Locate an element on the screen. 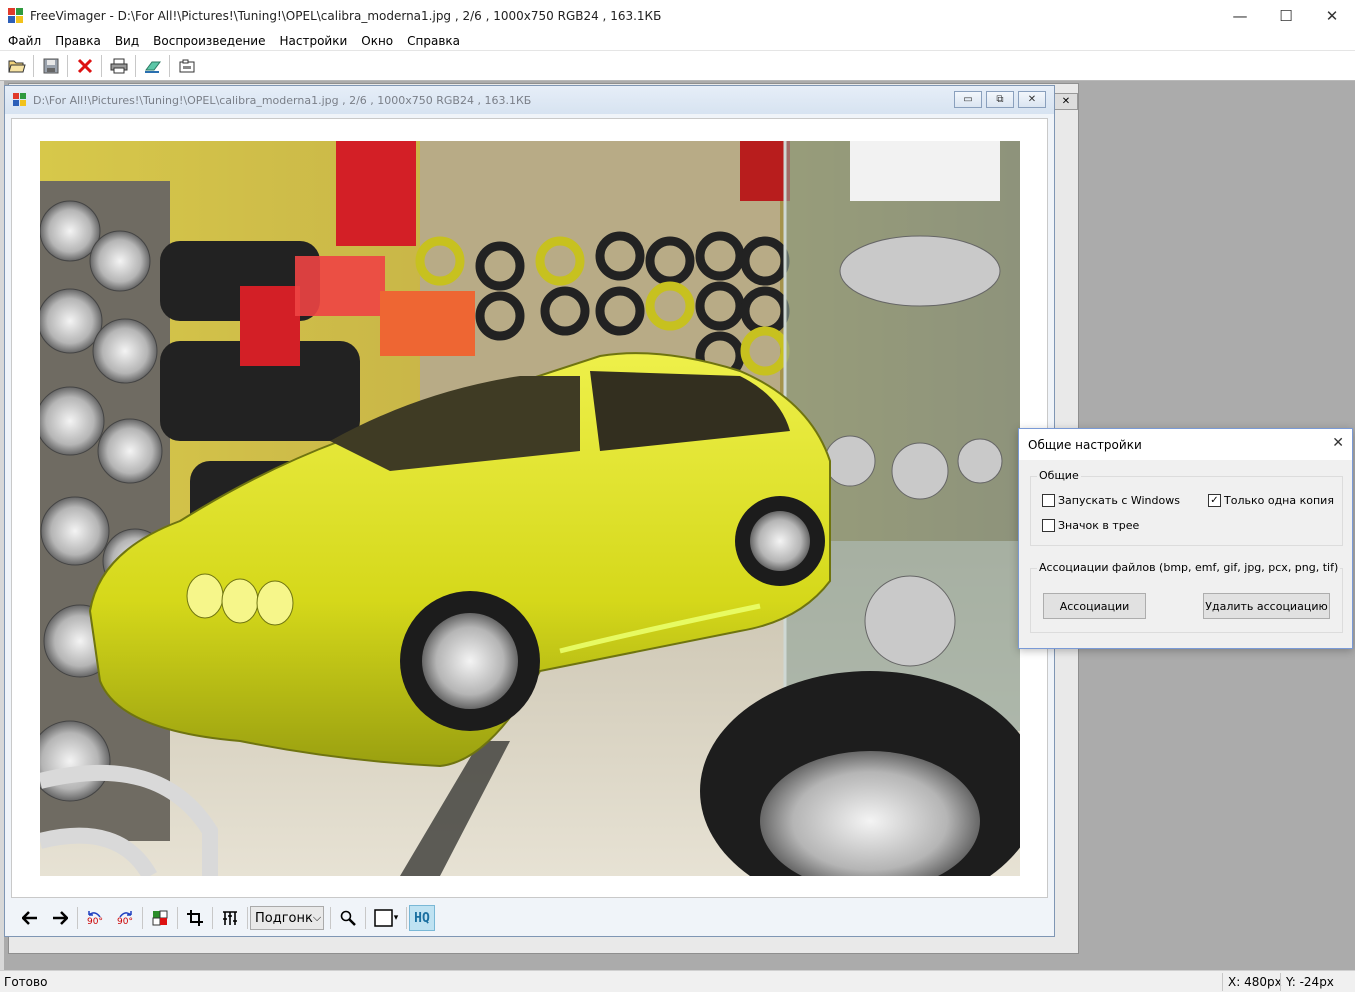 The image size is (1355, 992). single-instance-label: Только одна копия is located at coordinates (1279, 500).